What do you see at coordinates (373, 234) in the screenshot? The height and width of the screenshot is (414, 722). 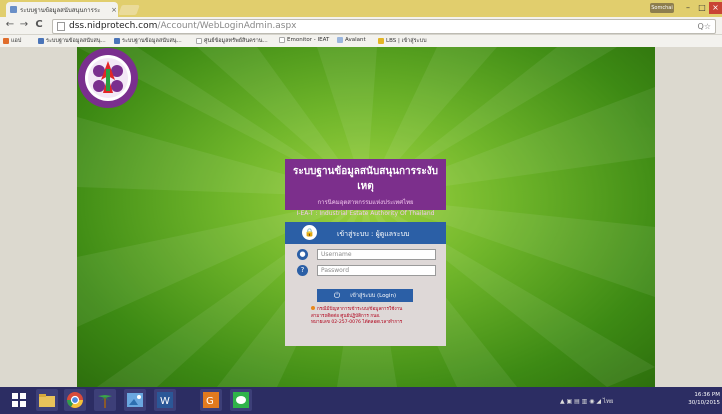 I see `login-header-label: เข้าสู่ระบบ : ผู้ดูแลระบบ` at bounding box center [373, 234].